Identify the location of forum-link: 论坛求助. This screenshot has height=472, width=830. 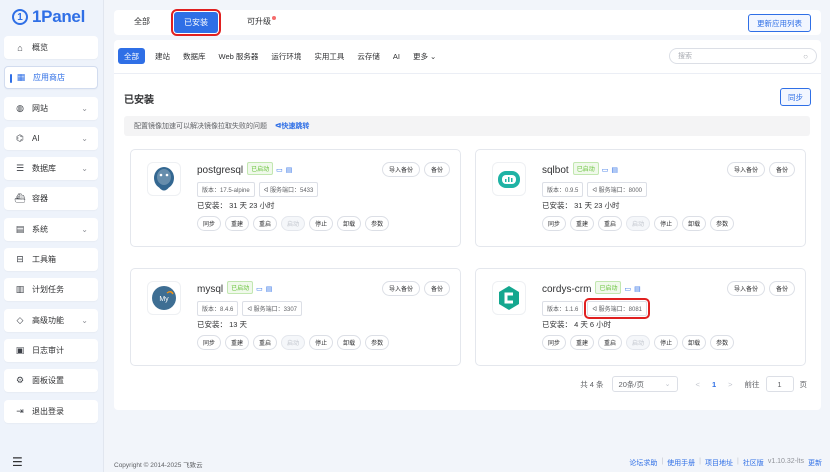
(643, 463).